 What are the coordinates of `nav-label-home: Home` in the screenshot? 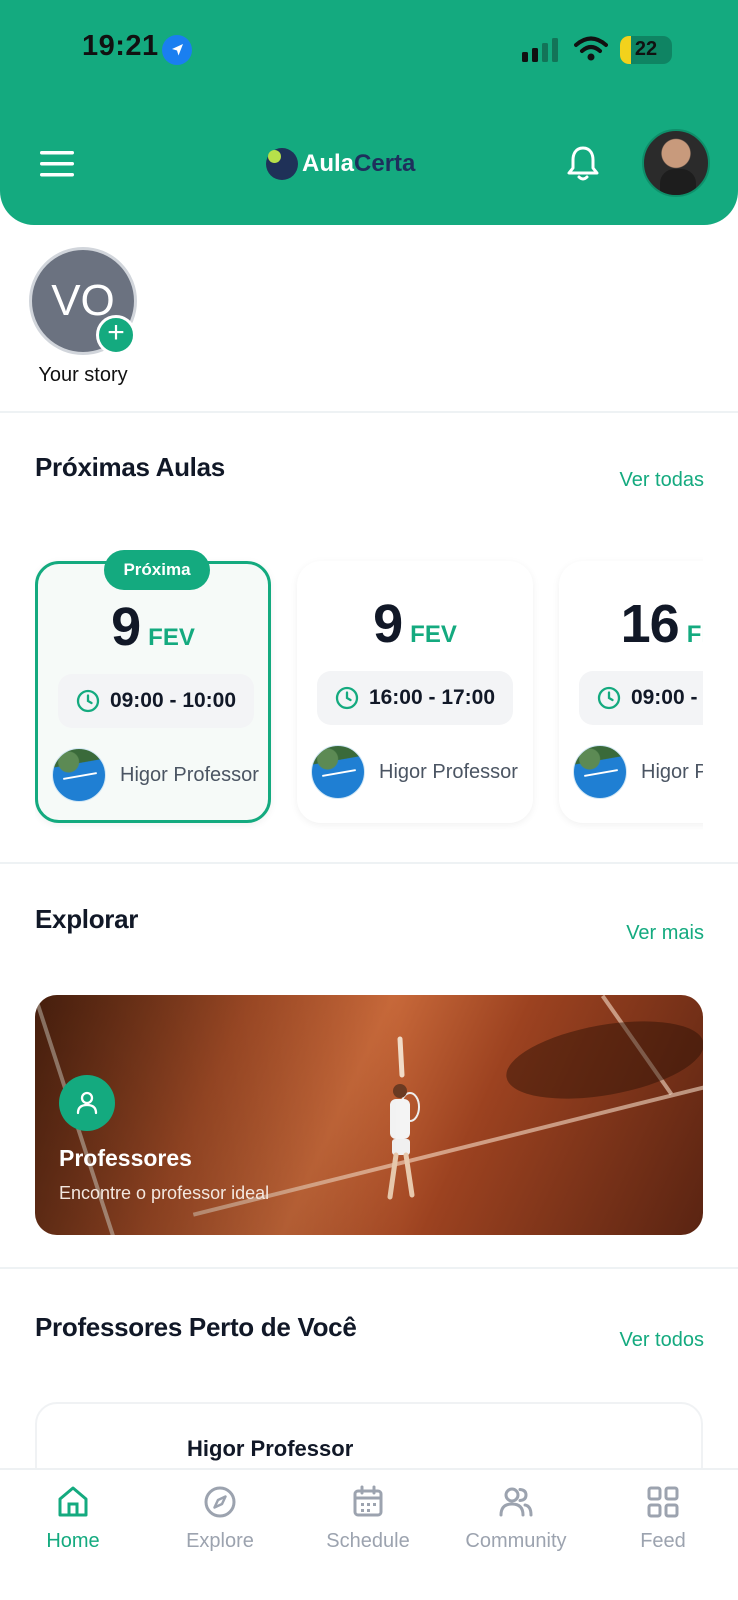 It's located at (73, 1541).